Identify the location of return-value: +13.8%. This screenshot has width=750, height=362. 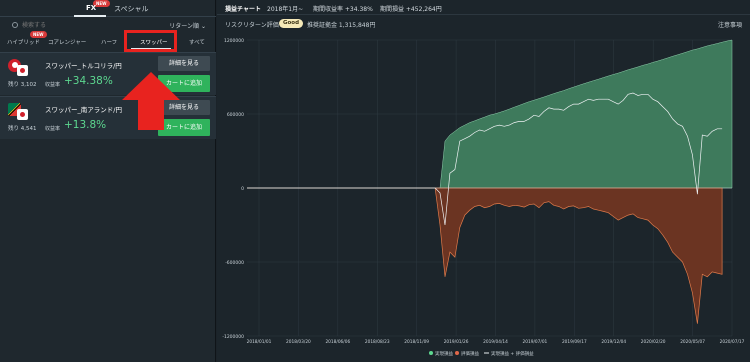
(85, 125).